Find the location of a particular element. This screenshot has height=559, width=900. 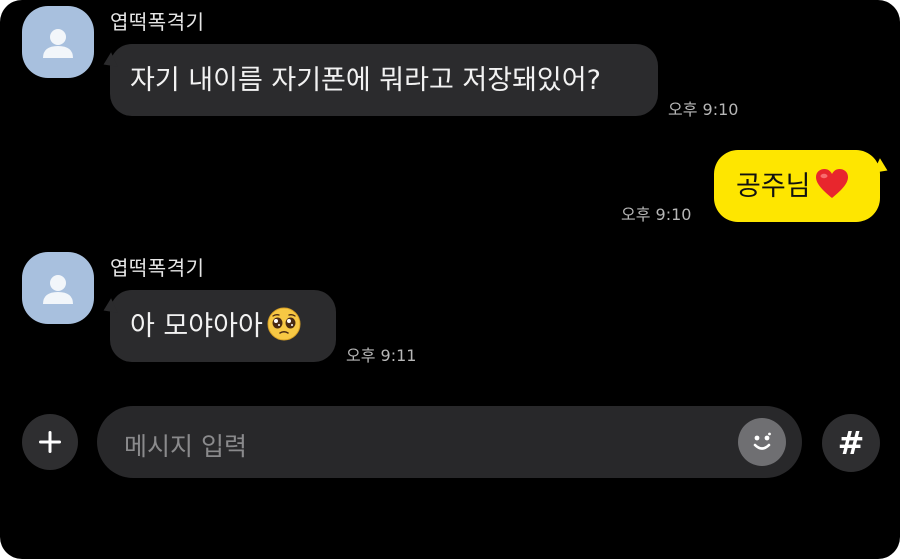

message-text: 아 모야아아 is located at coordinates (196, 326).